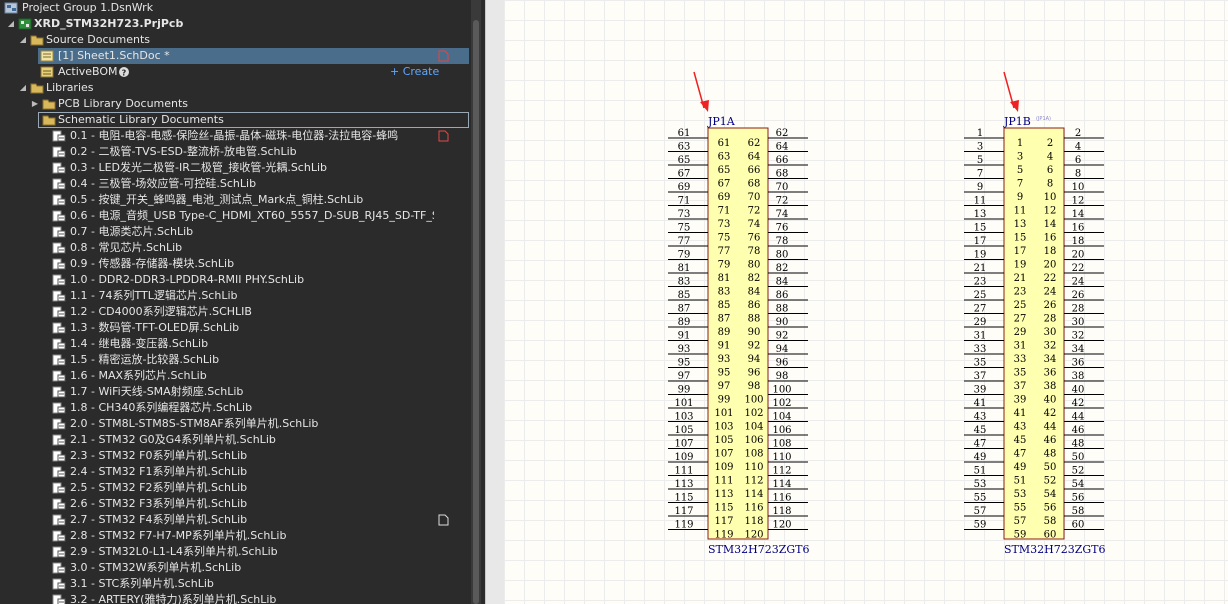 Image resolution: width=1228 pixels, height=604 pixels. Describe the element at coordinates (240, 40) in the screenshot. I see `source-documents-row: ◢ Source Documents` at that location.